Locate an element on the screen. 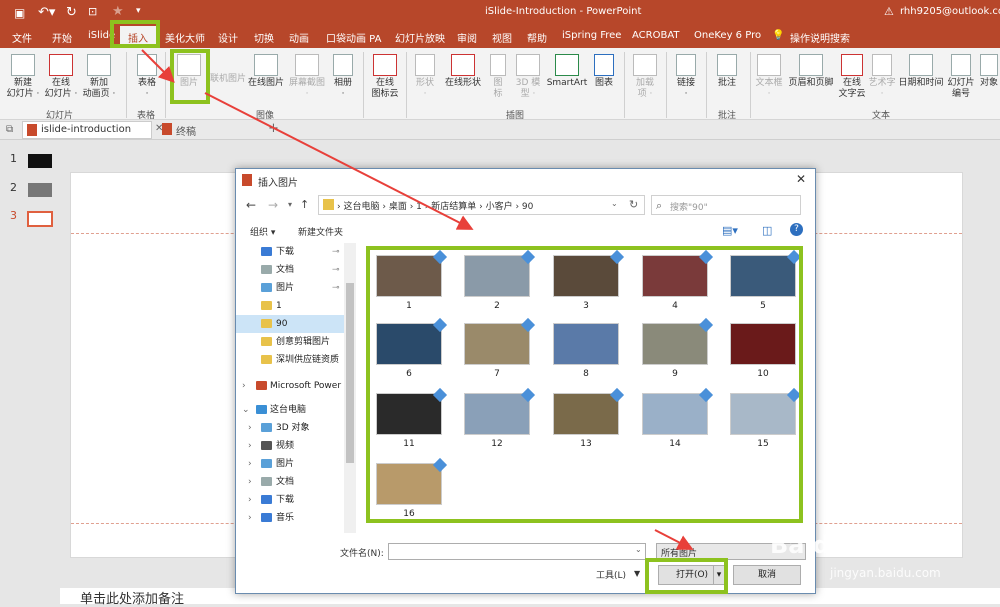 This screenshot has width=1000, height=607. watermark-url: jingyan.baidu.com is located at coordinates (885, 573).